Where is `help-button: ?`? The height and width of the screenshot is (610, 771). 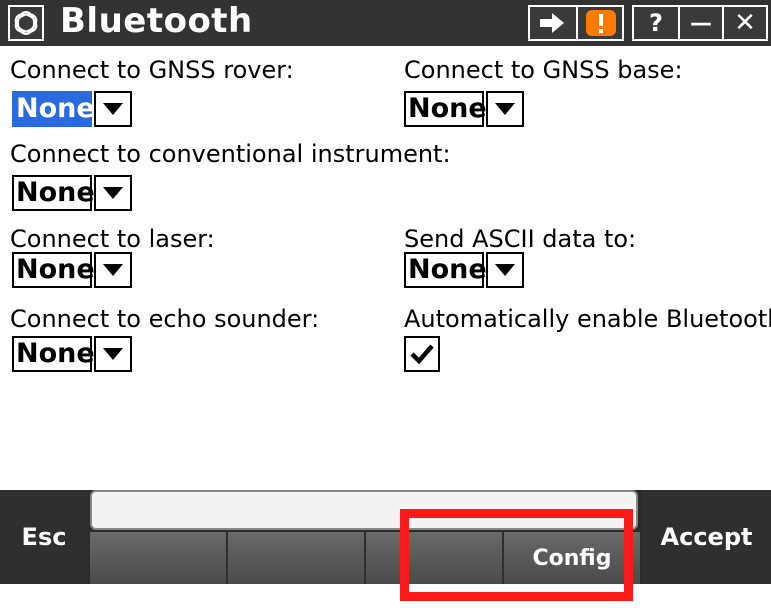
help-button: ? is located at coordinates (656, 23).